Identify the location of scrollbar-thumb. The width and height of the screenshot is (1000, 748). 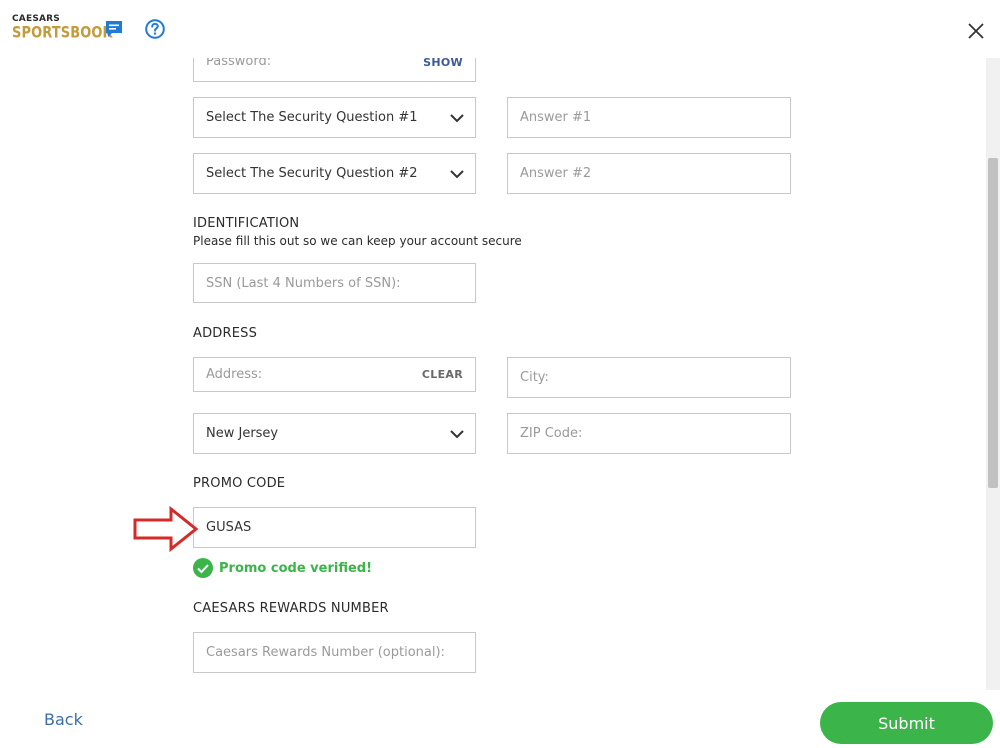
(993, 323).